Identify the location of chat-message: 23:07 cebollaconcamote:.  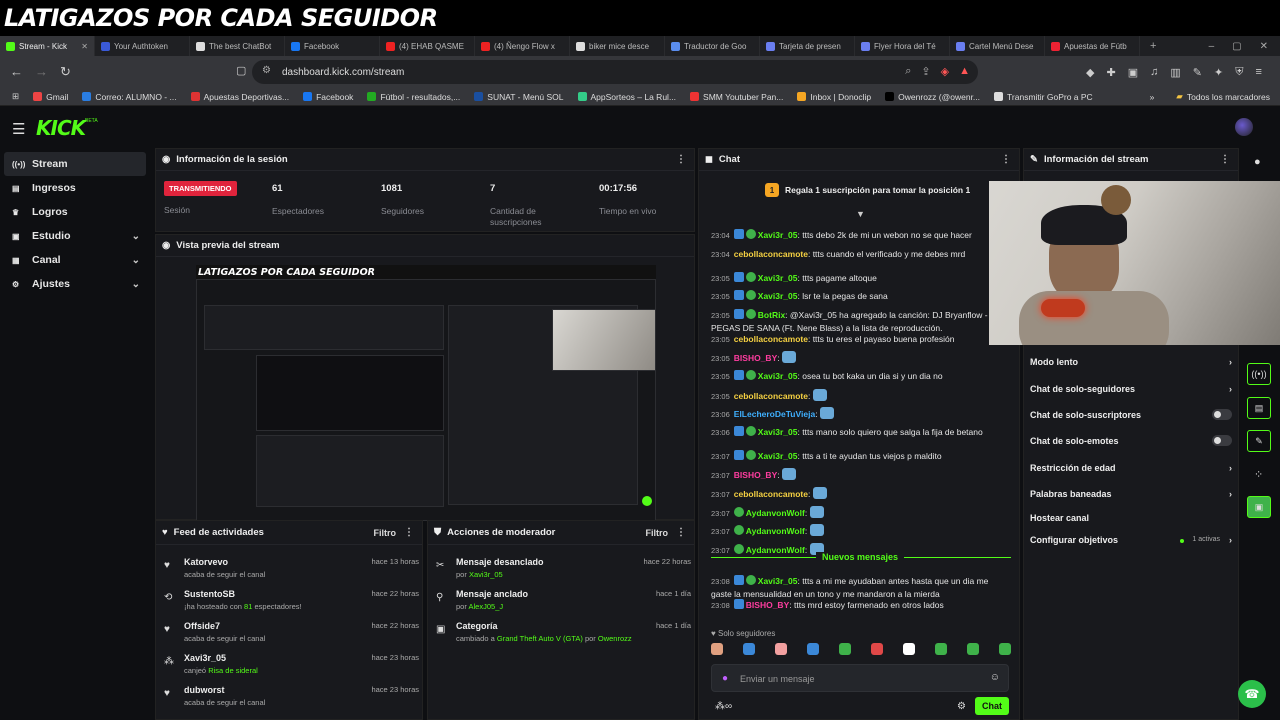
(860, 494).